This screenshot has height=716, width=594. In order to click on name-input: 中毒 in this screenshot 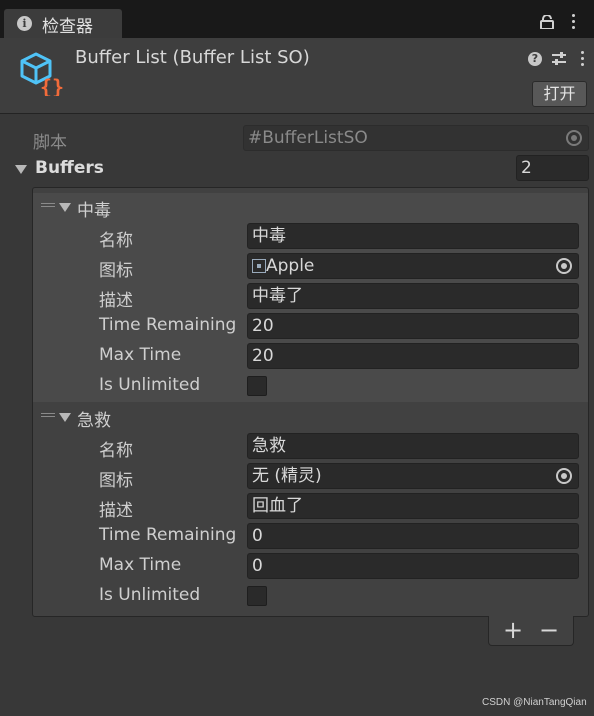, I will do `click(413, 236)`.